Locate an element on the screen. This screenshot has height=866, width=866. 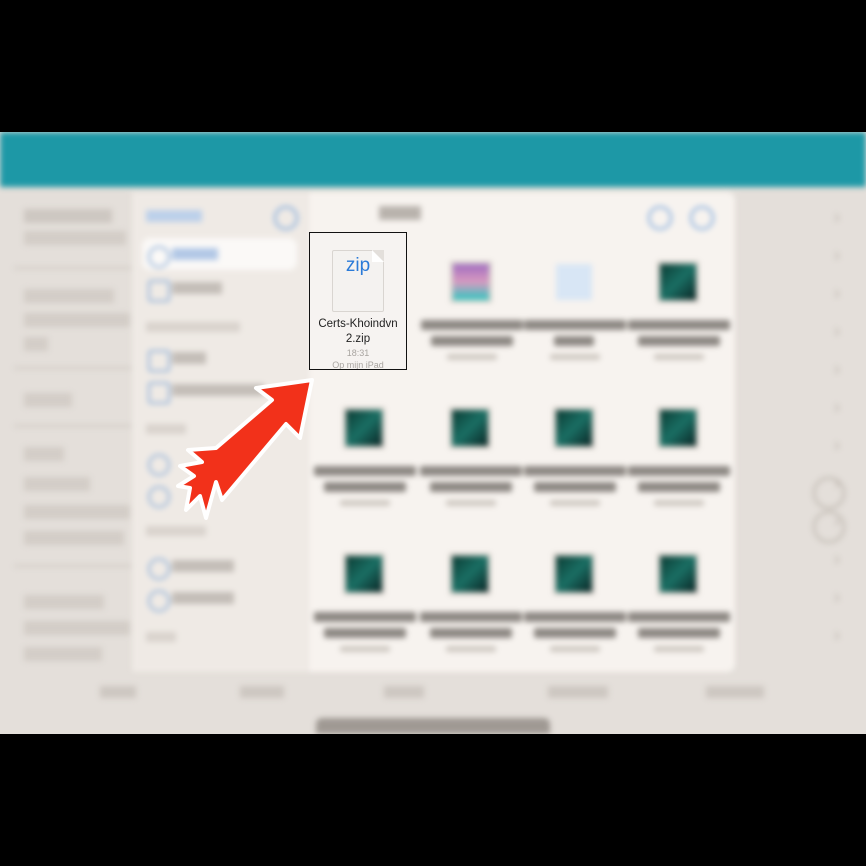
red-arrow-icon is located at coordinates (245, 449).